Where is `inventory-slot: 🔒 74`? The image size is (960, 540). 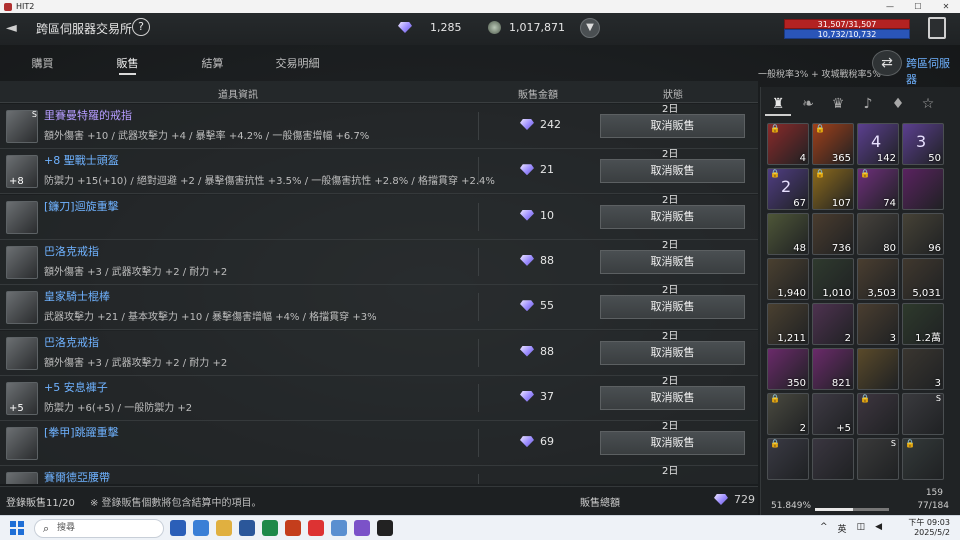
inventory-slot: 🔒 74 is located at coordinates (878, 189).